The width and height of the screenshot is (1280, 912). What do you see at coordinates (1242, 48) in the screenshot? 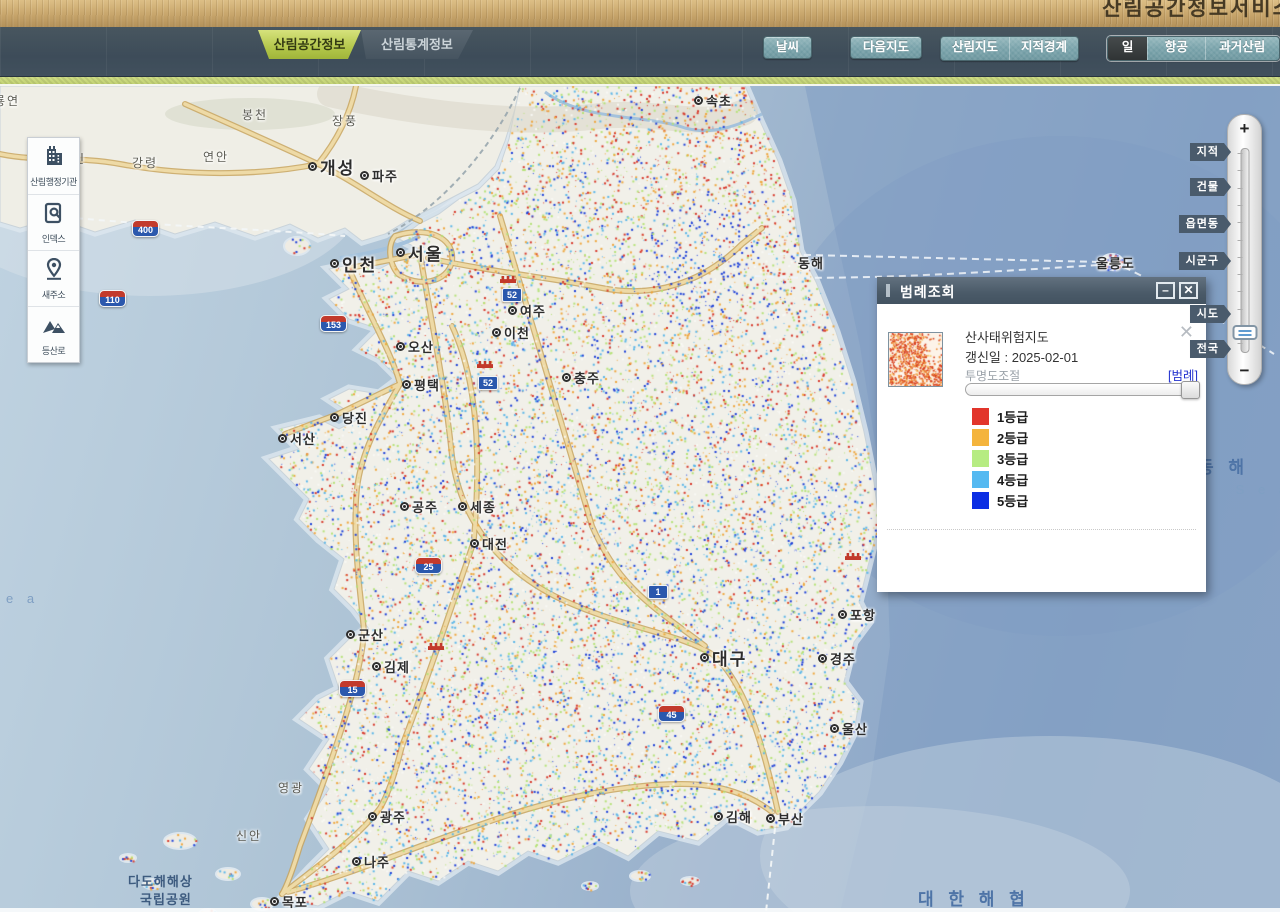
I see `basemap-past-aerial-button: 과거산림항공` at bounding box center [1242, 48].